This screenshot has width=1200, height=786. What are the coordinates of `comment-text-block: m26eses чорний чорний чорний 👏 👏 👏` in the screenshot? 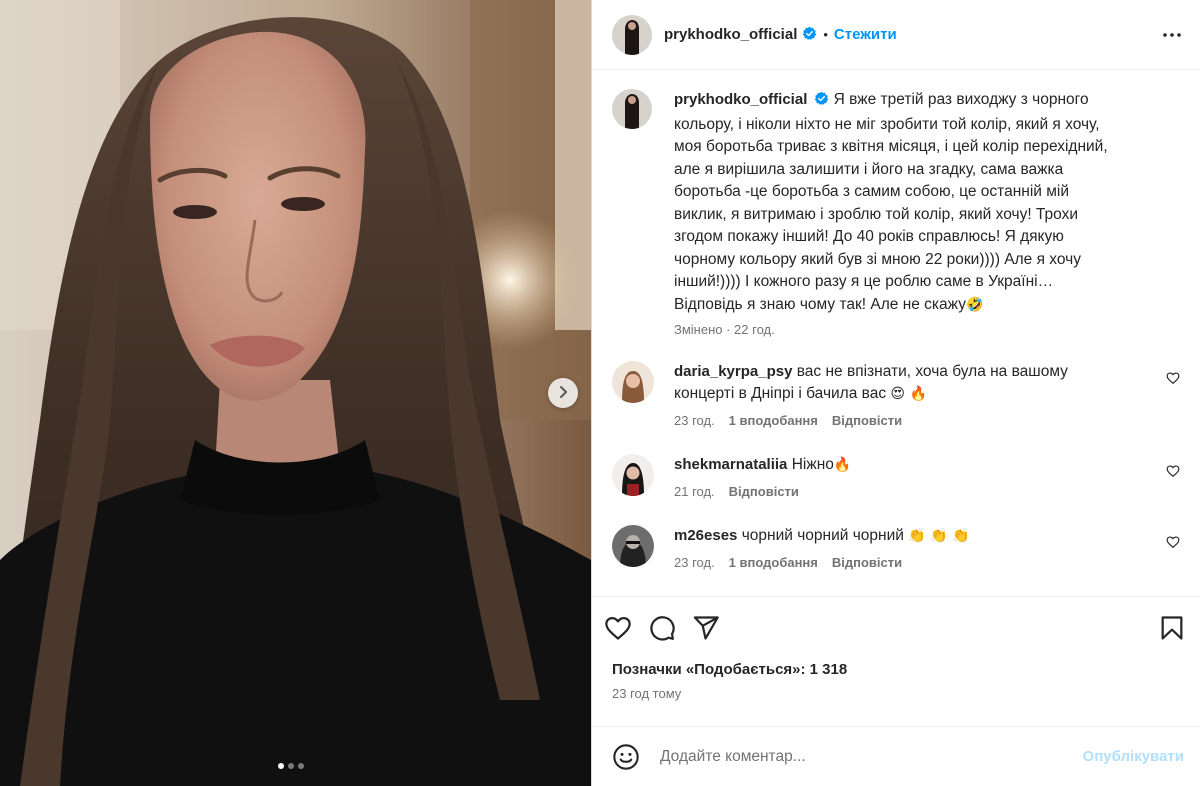 It's located at (894, 536).